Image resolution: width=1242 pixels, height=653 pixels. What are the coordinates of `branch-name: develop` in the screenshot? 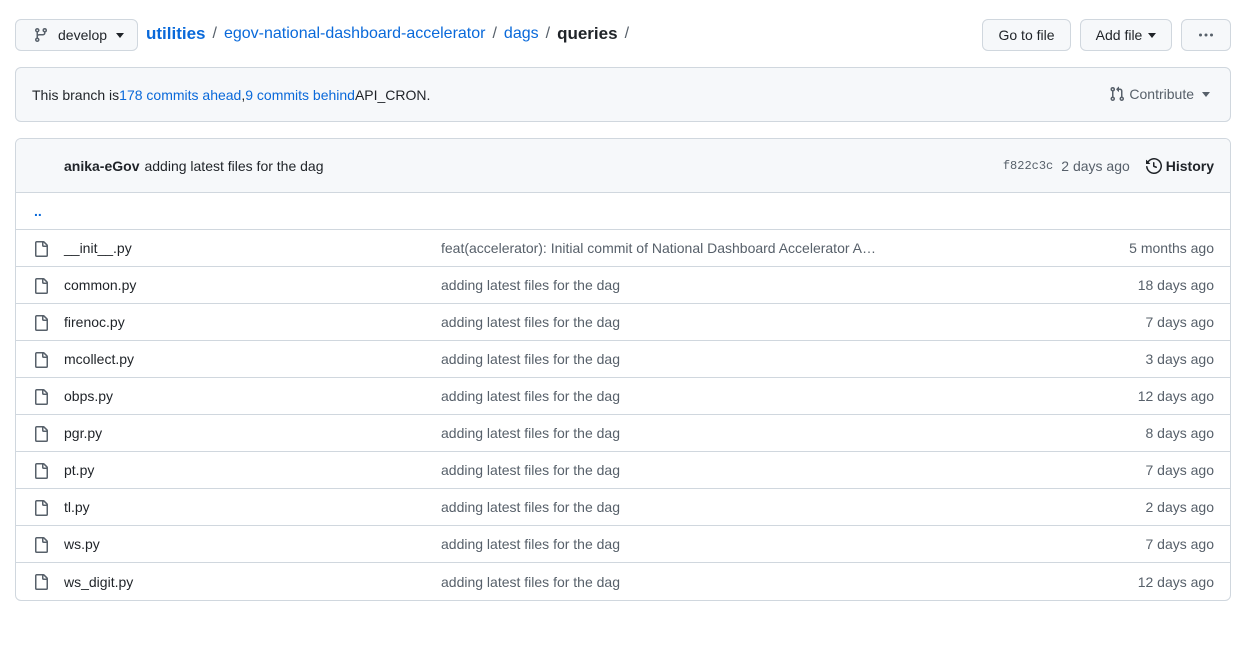 It's located at (83, 35).